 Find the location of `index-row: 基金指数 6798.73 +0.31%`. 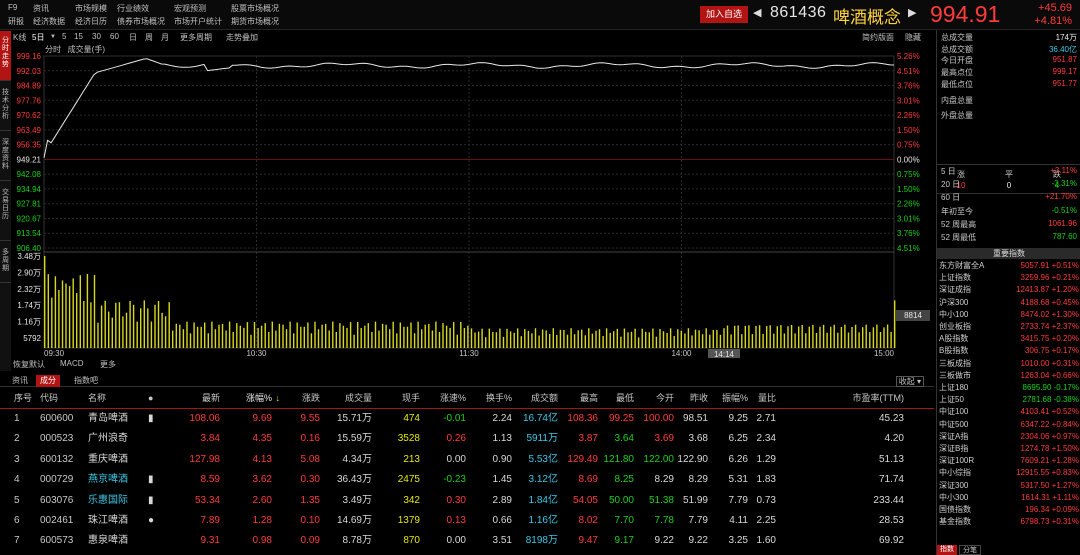

index-row: 基金指数 6798.73 +0.31% is located at coordinates (1009, 522).